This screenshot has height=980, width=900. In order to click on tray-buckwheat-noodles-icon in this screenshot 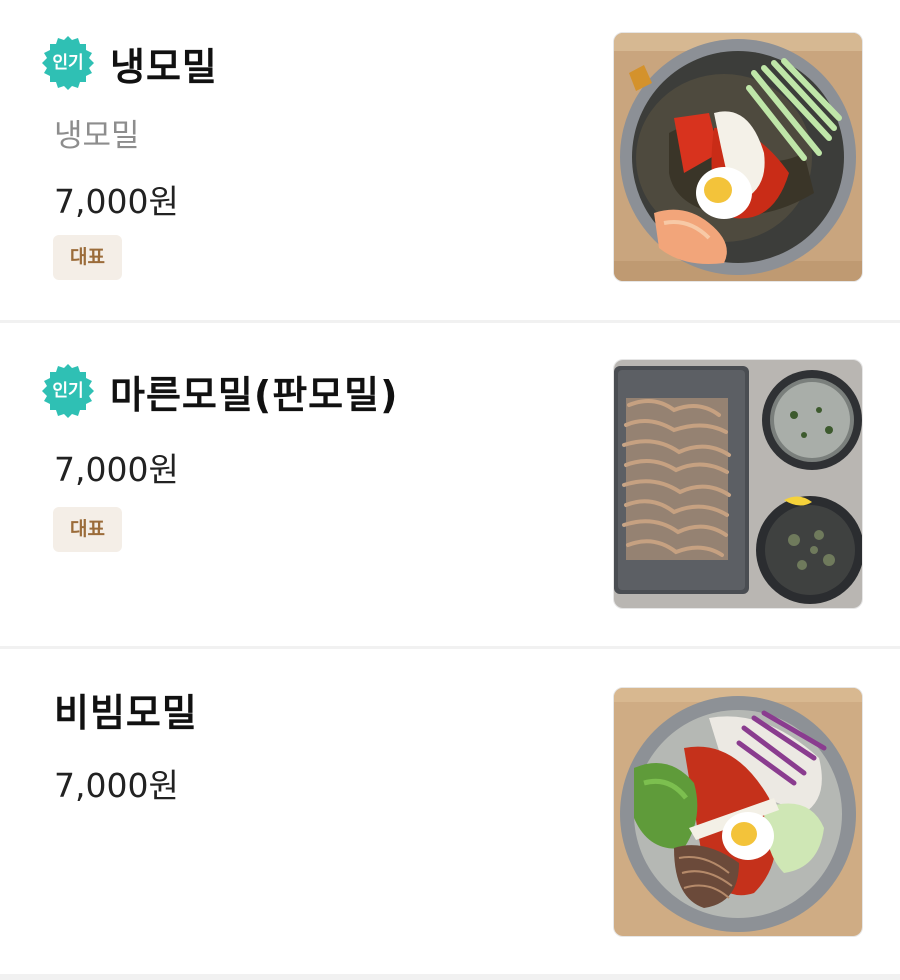, I will do `click(738, 484)`.